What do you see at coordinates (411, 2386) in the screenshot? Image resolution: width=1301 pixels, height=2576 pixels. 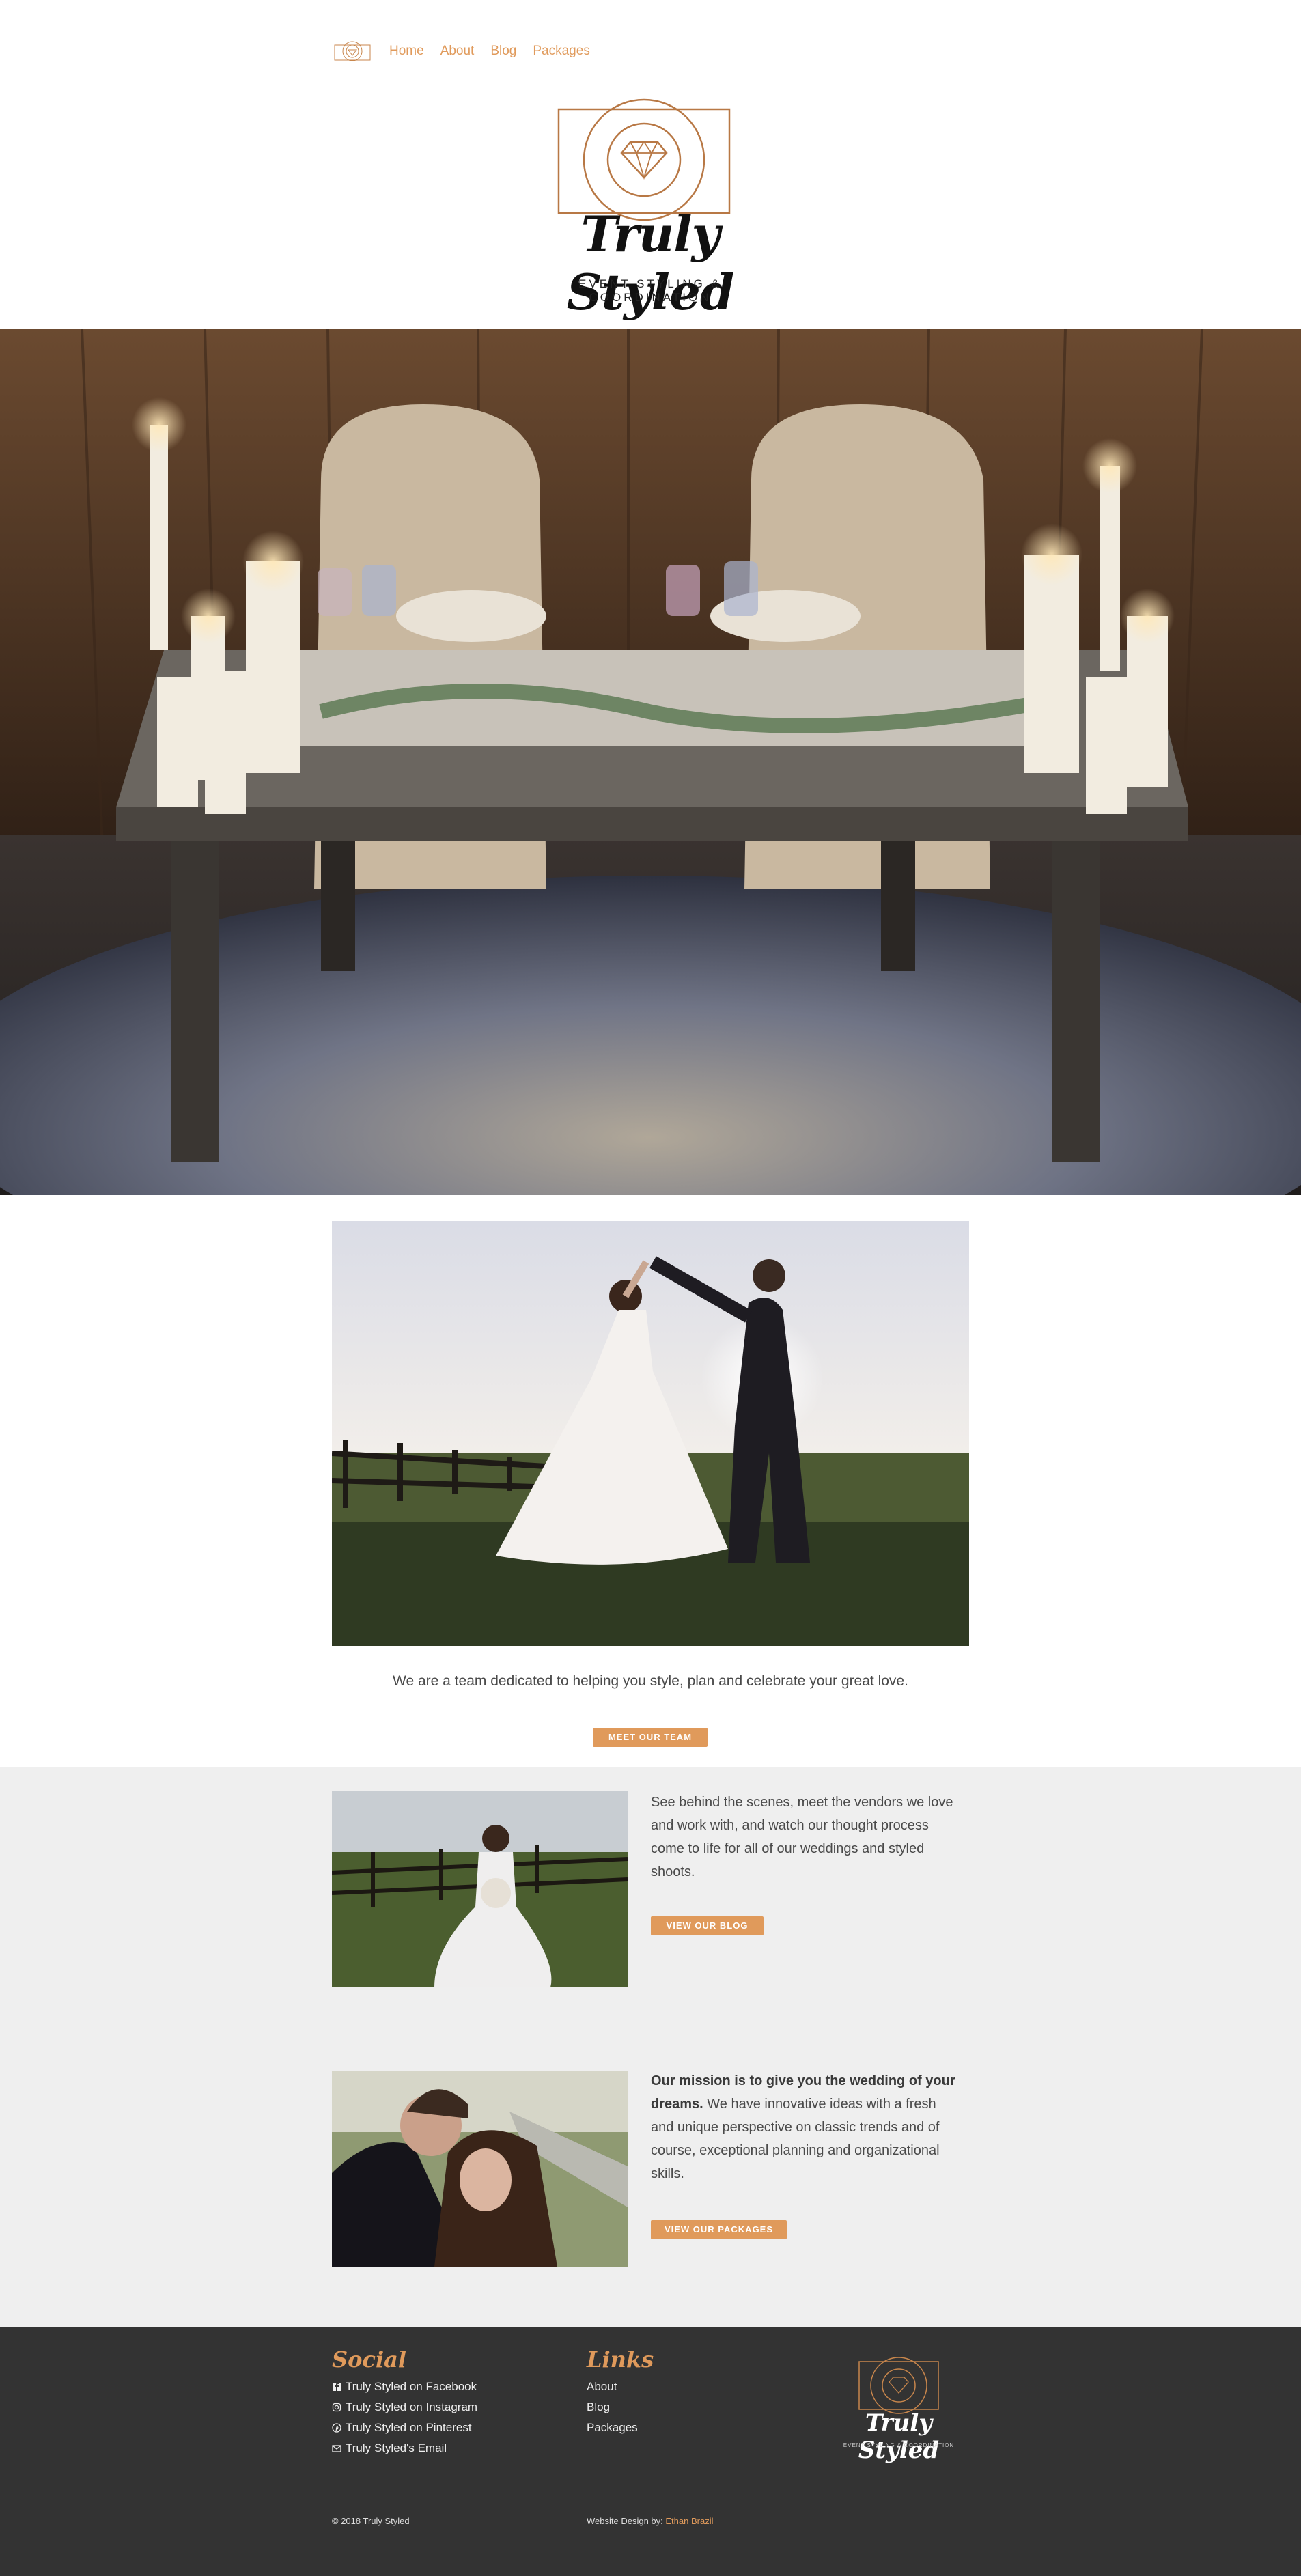 I see `social-facebook-label: Truly Styled on Facebook` at bounding box center [411, 2386].